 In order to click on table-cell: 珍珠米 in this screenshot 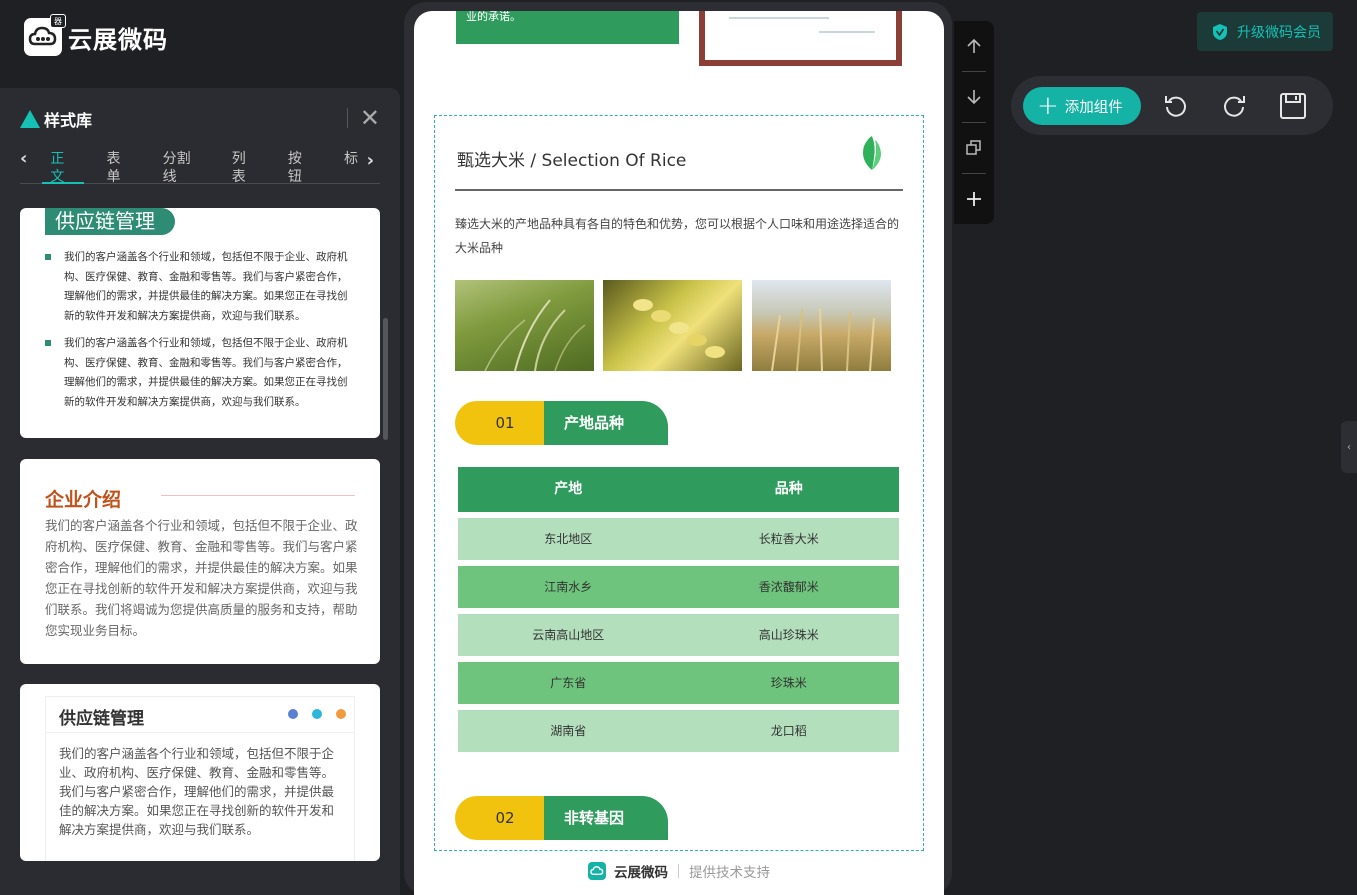, I will do `click(788, 683)`.